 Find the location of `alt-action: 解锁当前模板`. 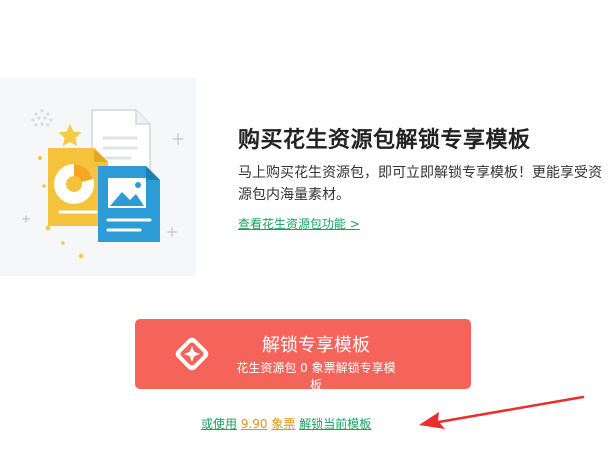

alt-action: 解锁当前模板 is located at coordinates (335, 424).